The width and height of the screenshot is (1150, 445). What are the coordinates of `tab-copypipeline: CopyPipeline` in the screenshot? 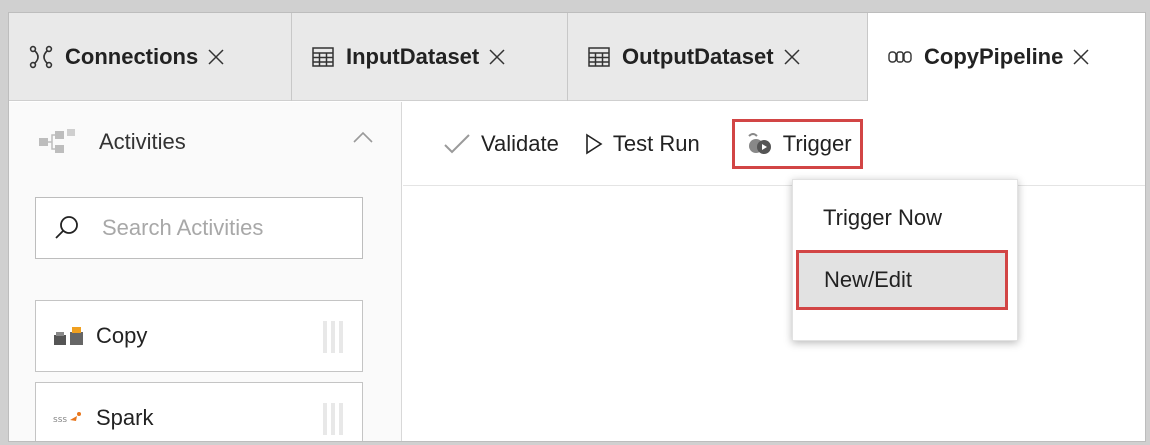 It's located at (1006, 57).